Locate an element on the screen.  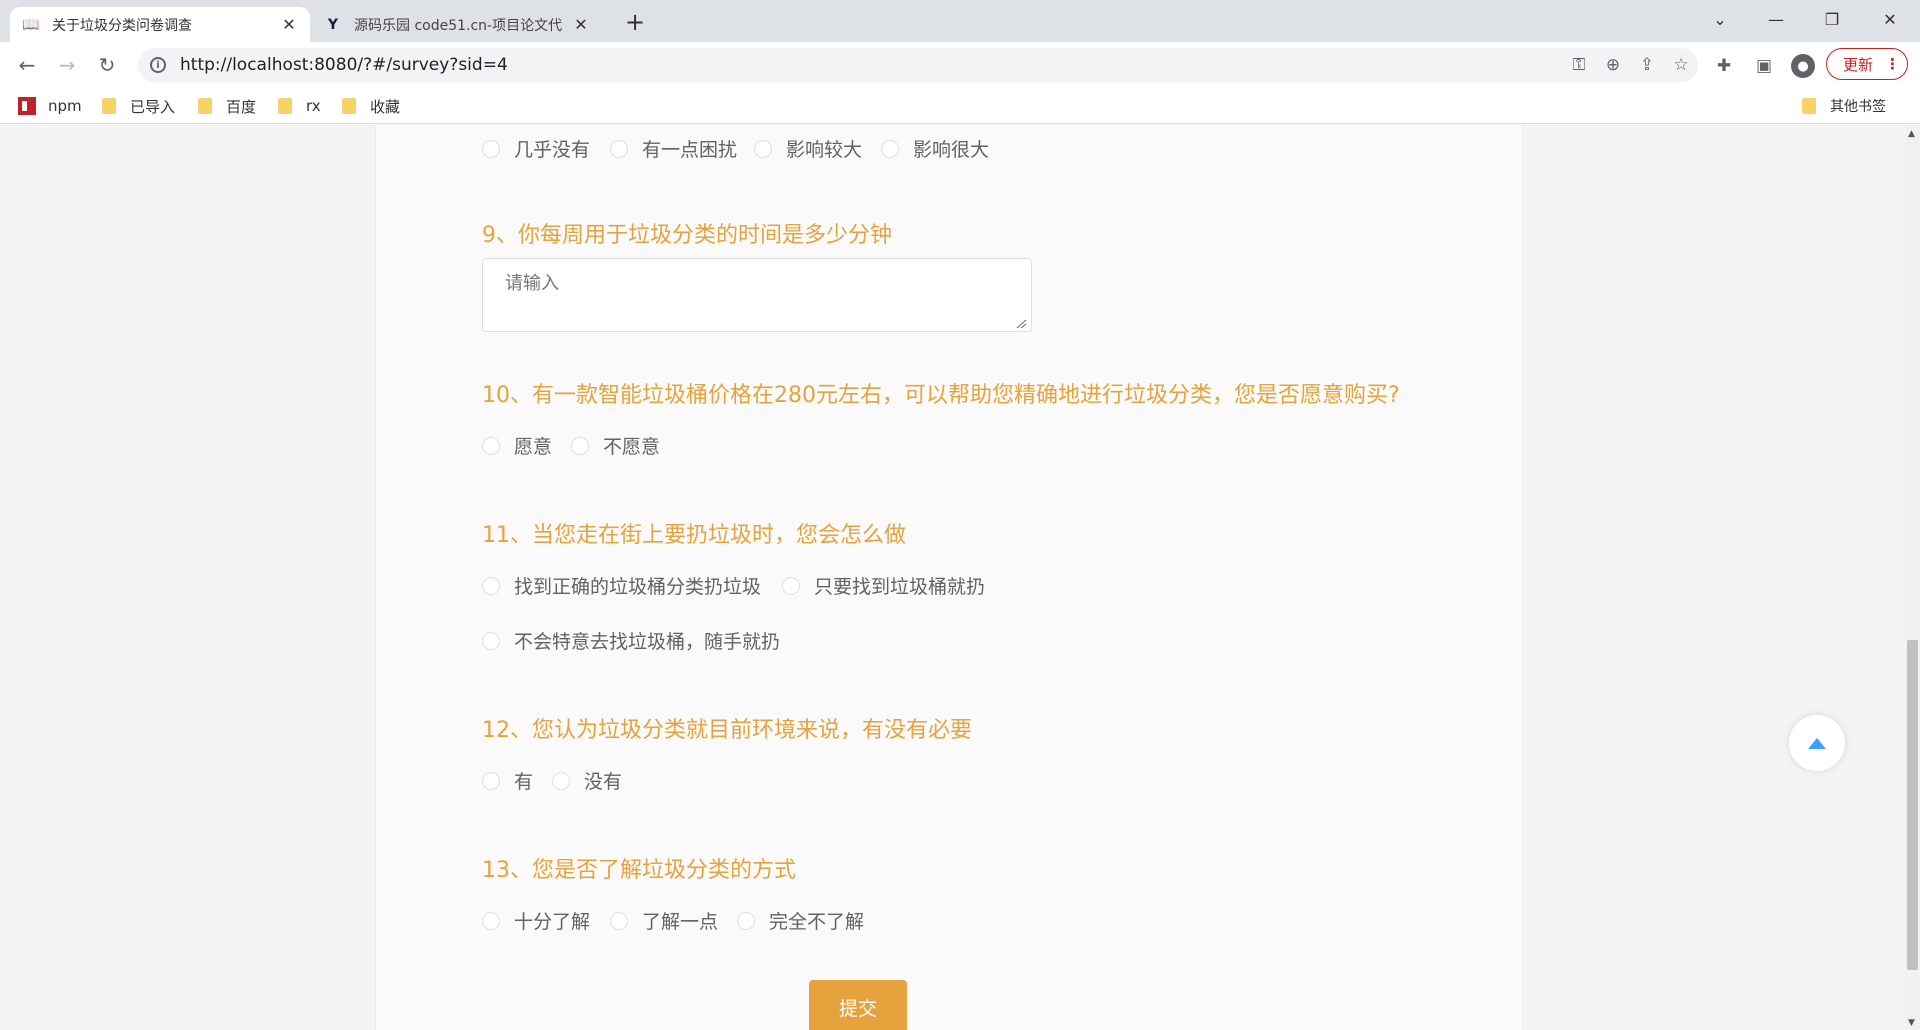
tab-title: 源码乐园 code51.cn-项目论文代 is located at coordinates (458, 25).